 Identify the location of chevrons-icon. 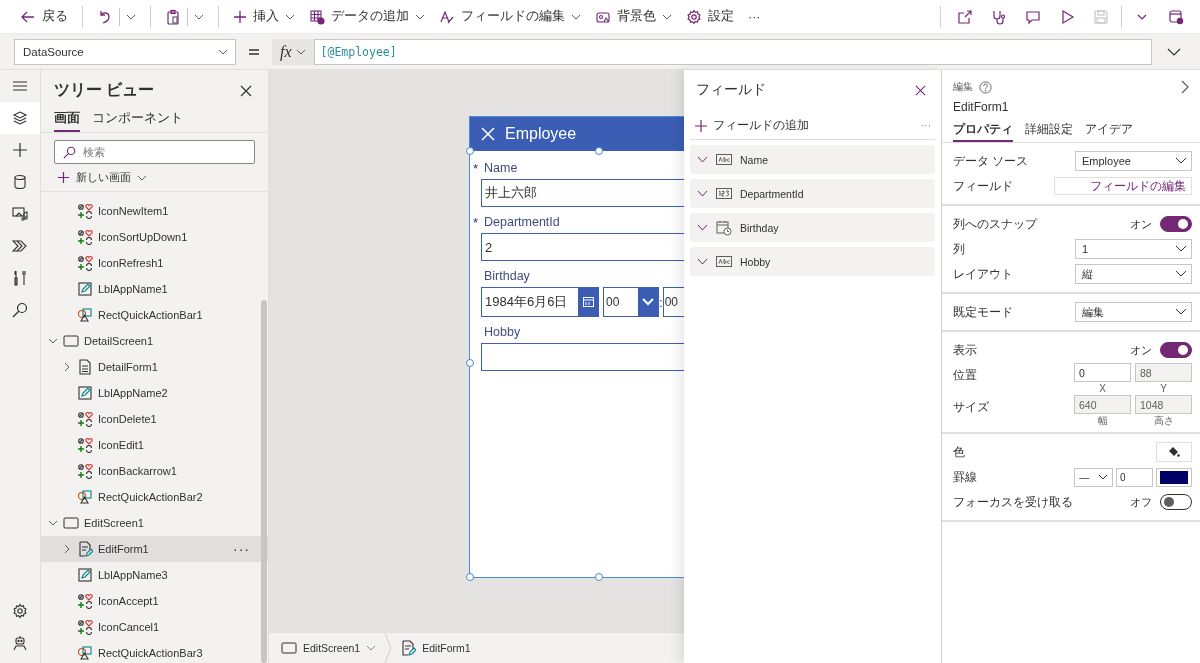
(20, 246).